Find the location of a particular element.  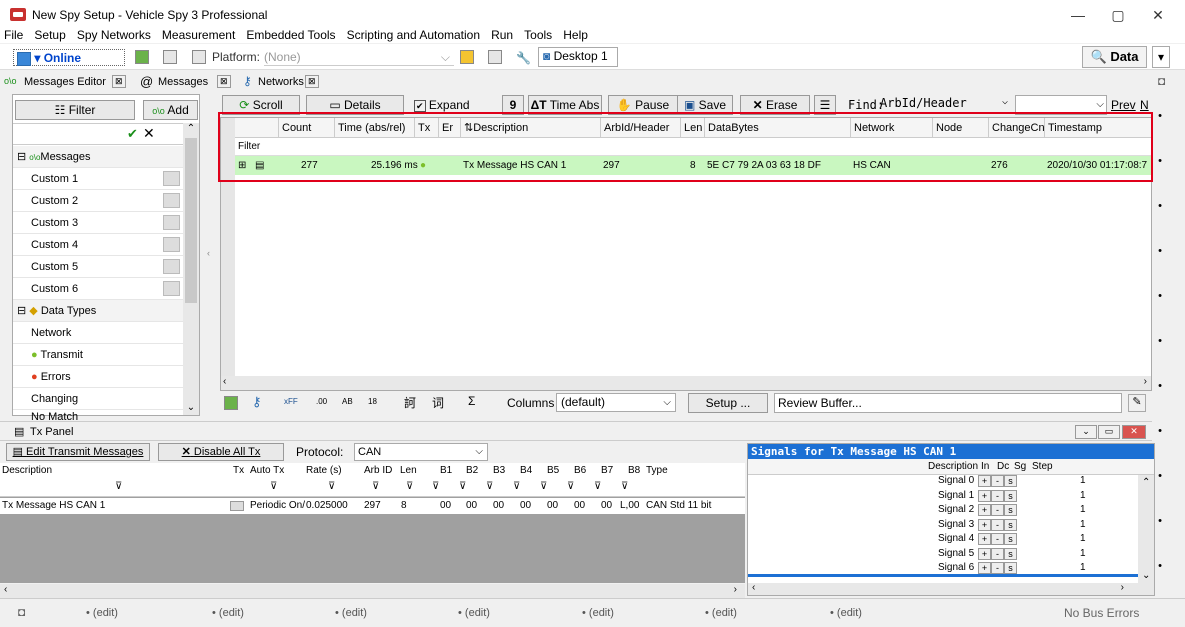

minimize-button: — is located at coordinates (1078, 15).